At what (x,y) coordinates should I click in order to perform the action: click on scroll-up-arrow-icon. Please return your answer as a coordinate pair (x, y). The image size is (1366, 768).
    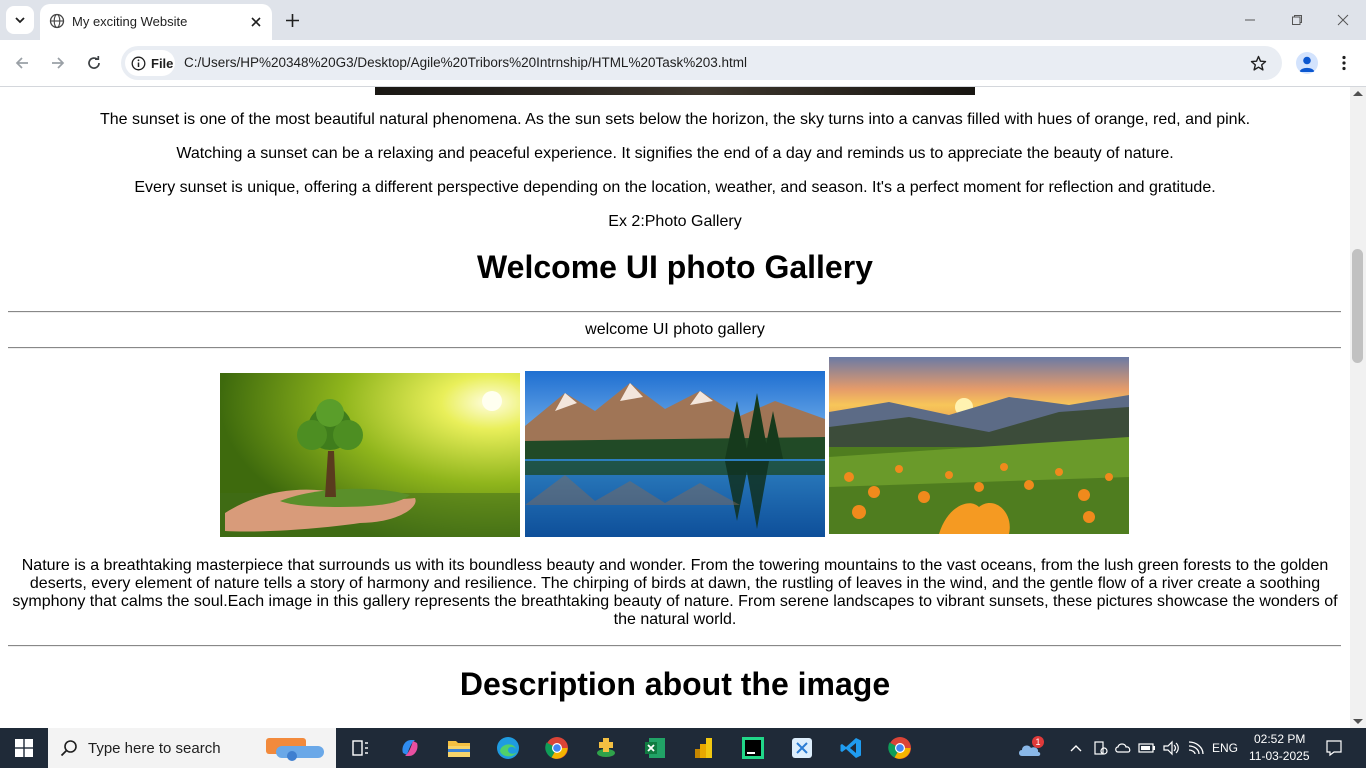
    Looking at the image, I should click on (1358, 93).